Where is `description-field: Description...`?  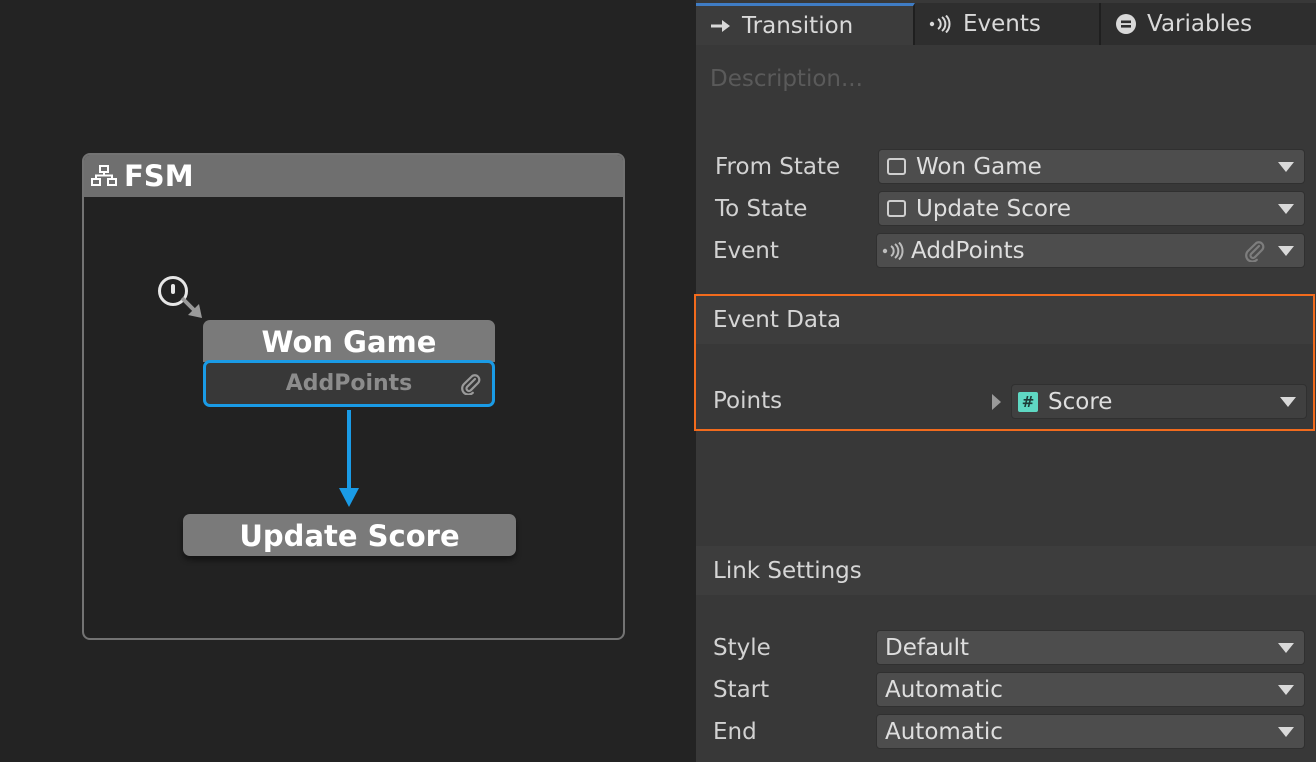
description-field: Description... is located at coordinates (786, 79).